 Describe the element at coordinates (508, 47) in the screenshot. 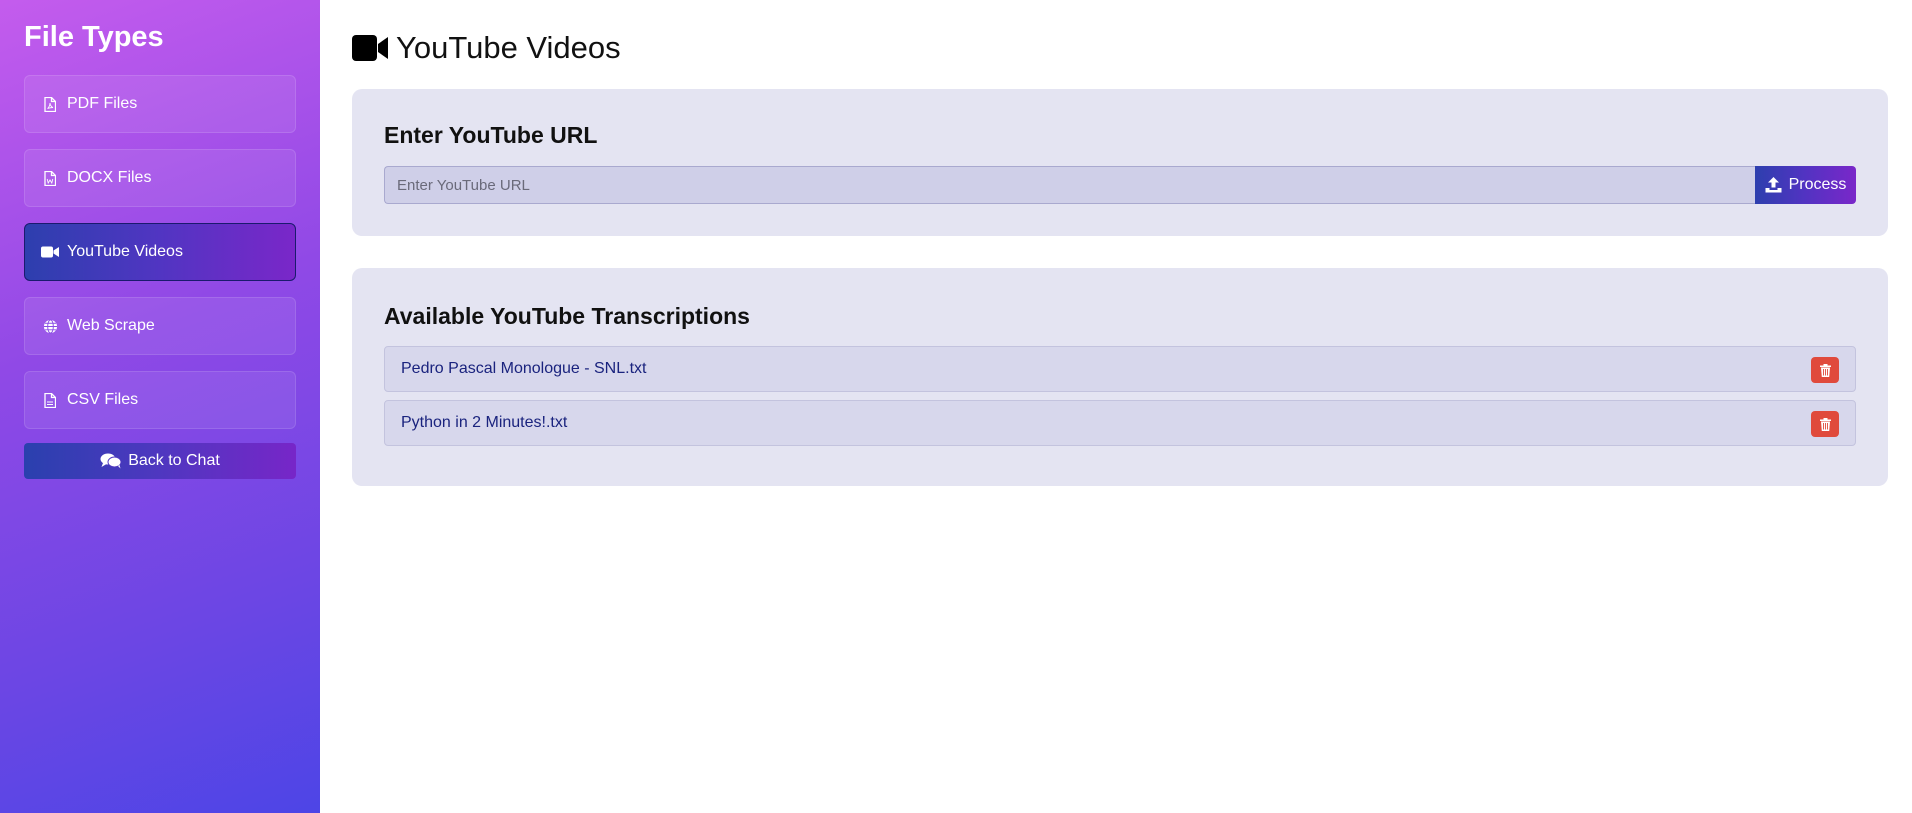

I see `page-title-text: YouTube Videos` at that location.